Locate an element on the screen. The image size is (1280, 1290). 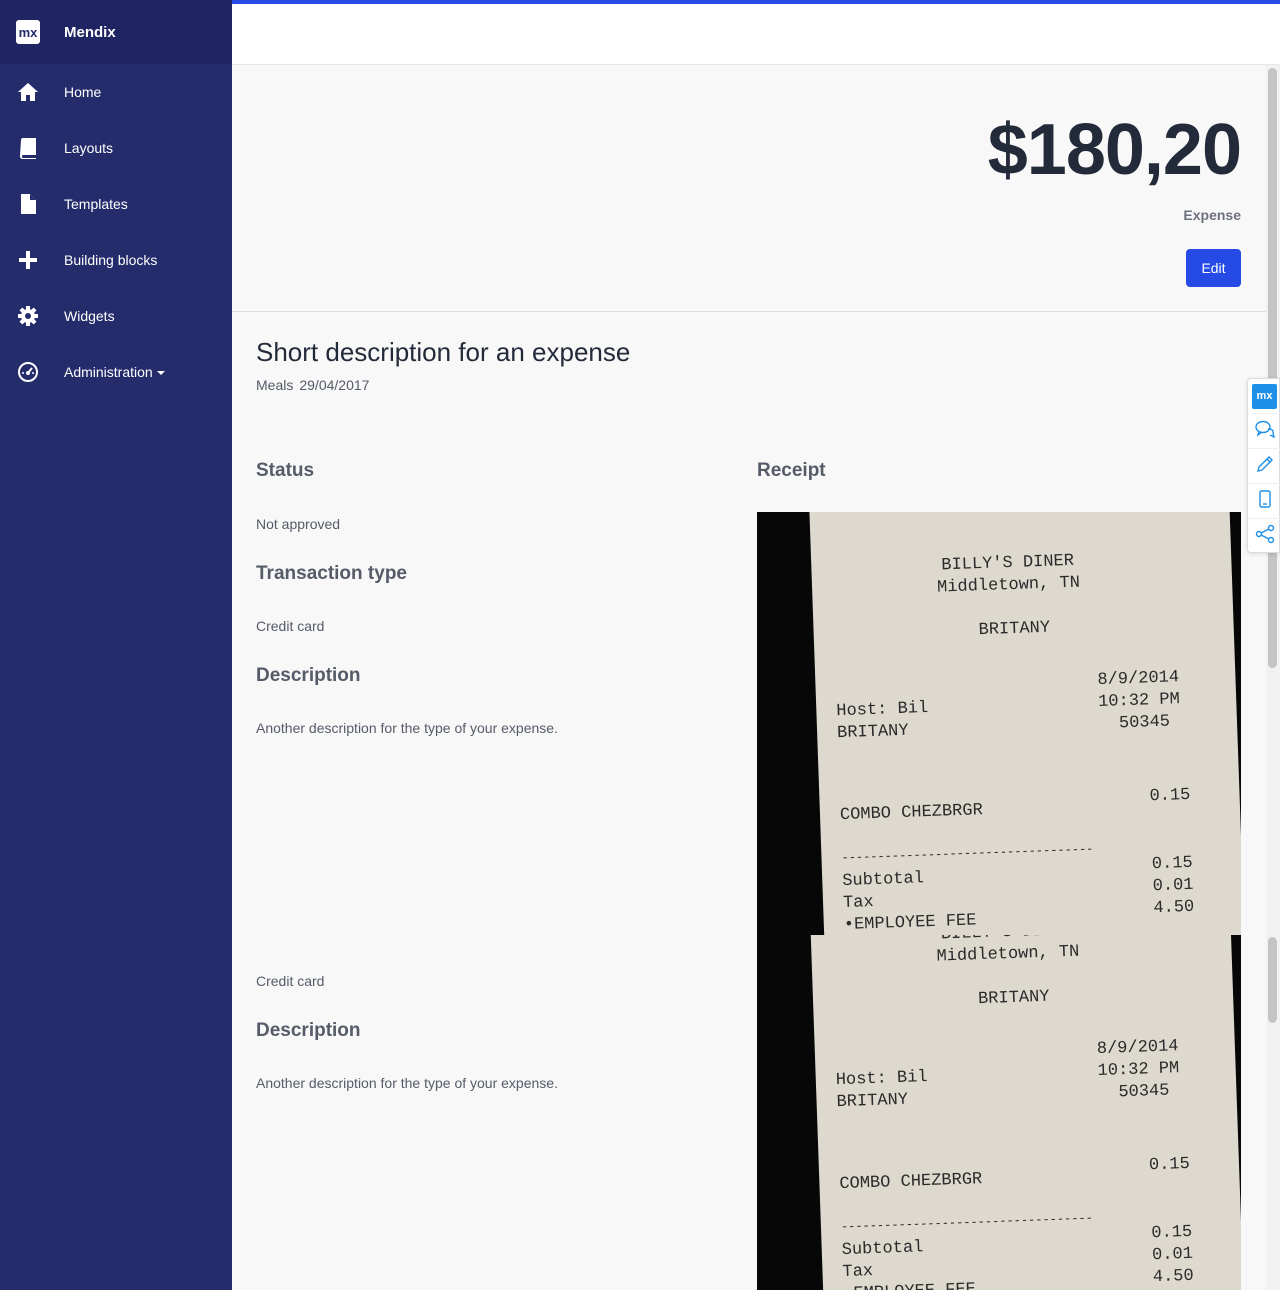
expense-amount-label: Expense is located at coordinates (1212, 215).